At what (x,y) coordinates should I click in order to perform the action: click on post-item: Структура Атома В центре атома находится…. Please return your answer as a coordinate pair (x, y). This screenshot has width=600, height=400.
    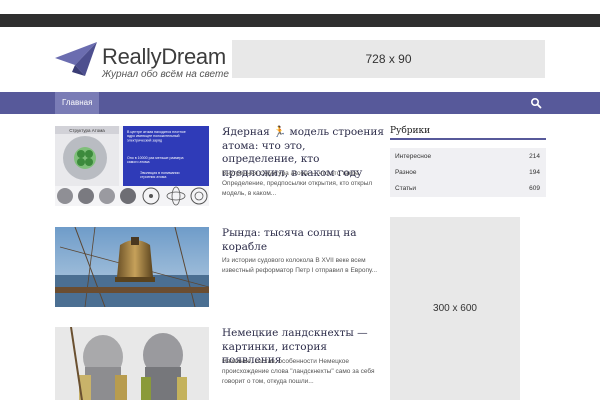
    Looking at the image, I should click on (219, 167).